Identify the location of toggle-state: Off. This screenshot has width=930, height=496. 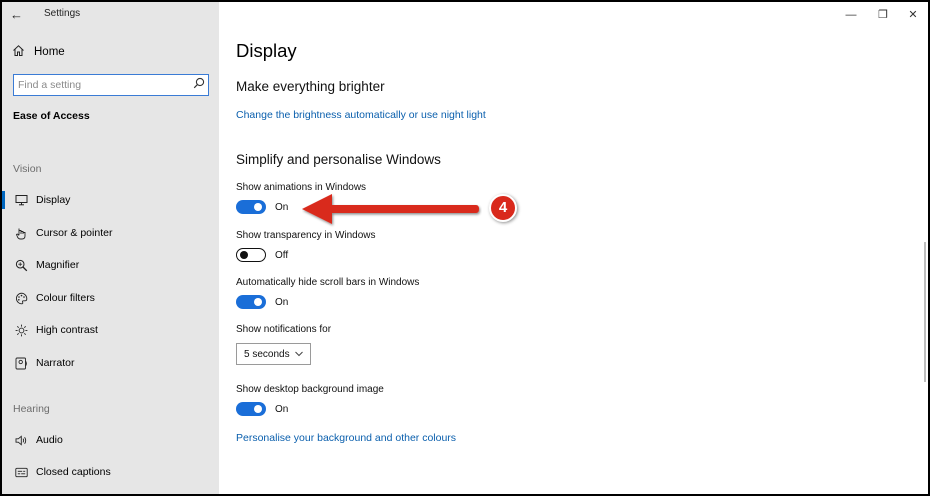
(282, 255).